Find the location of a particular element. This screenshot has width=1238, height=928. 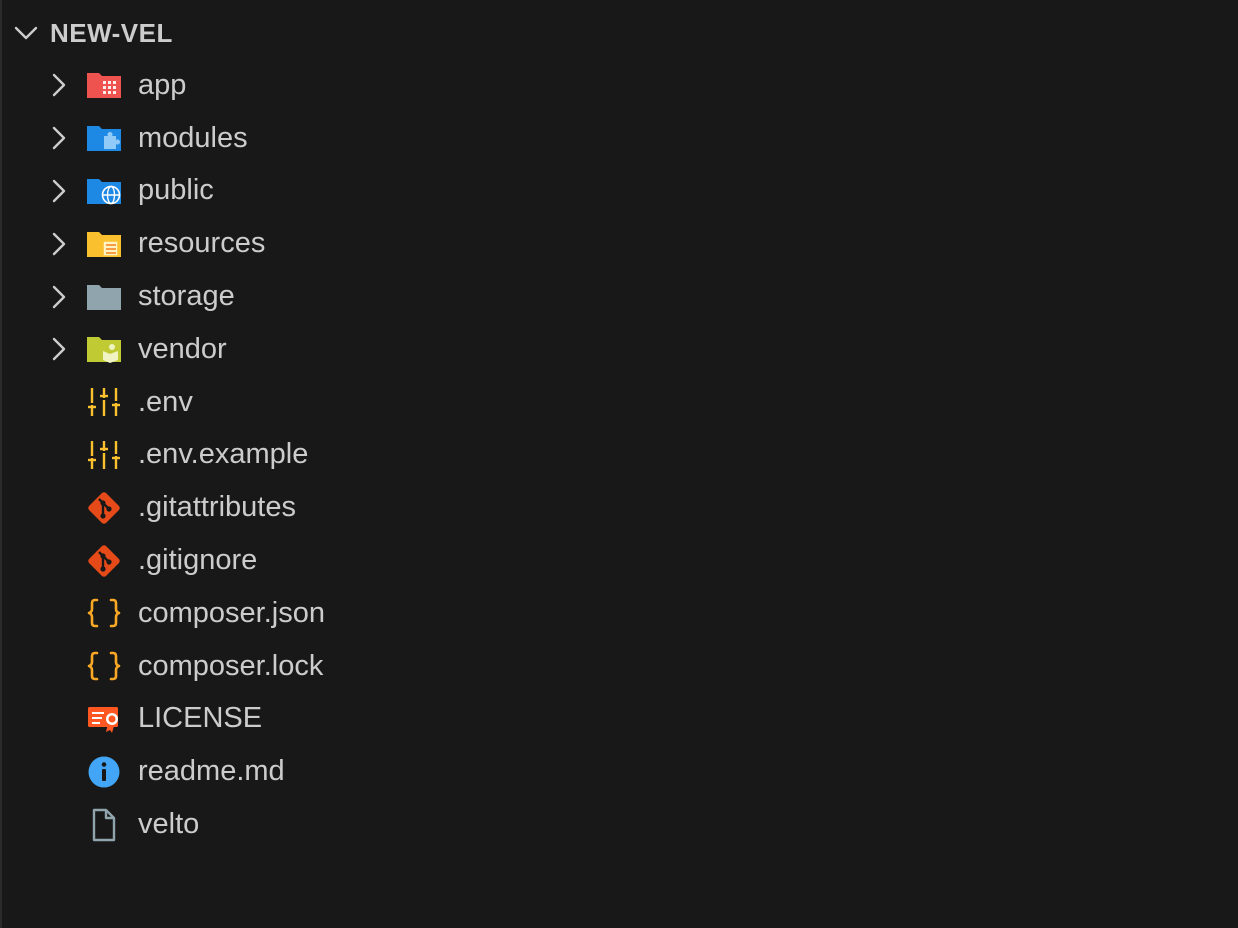

tree-item-label: .gitattributes is located at coordinates (217, 507).